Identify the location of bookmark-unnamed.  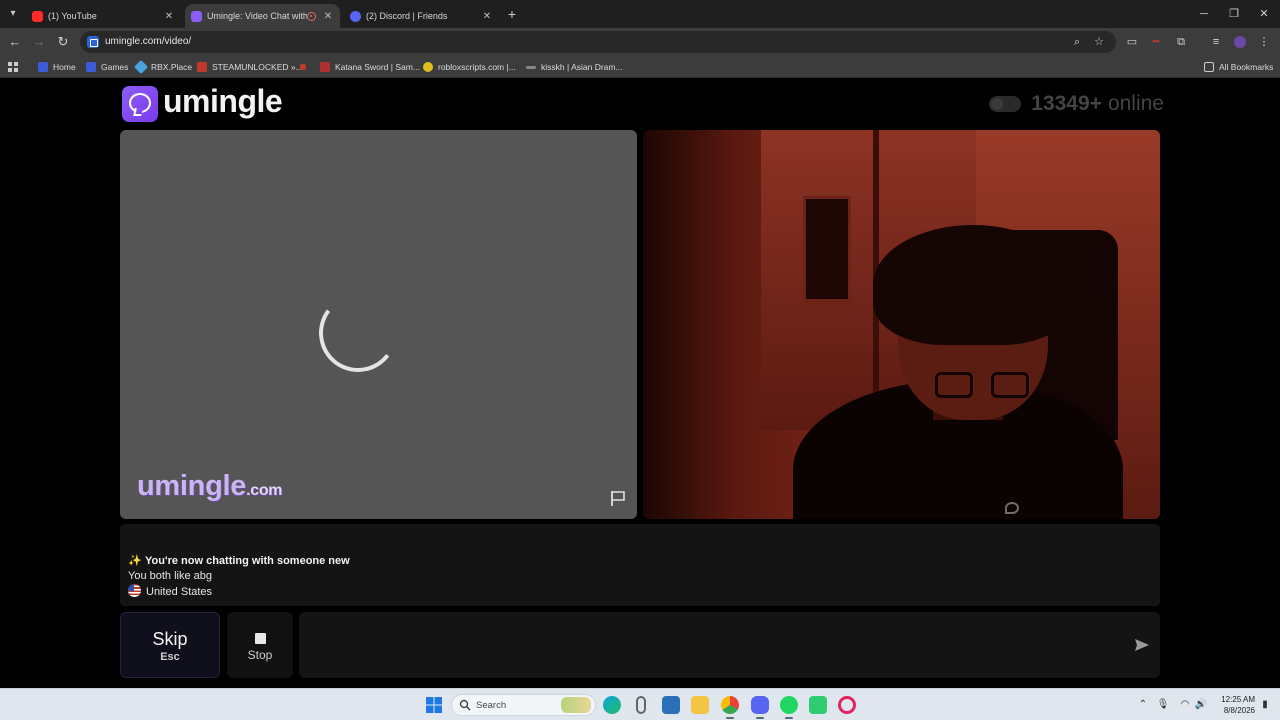
(305, 67).